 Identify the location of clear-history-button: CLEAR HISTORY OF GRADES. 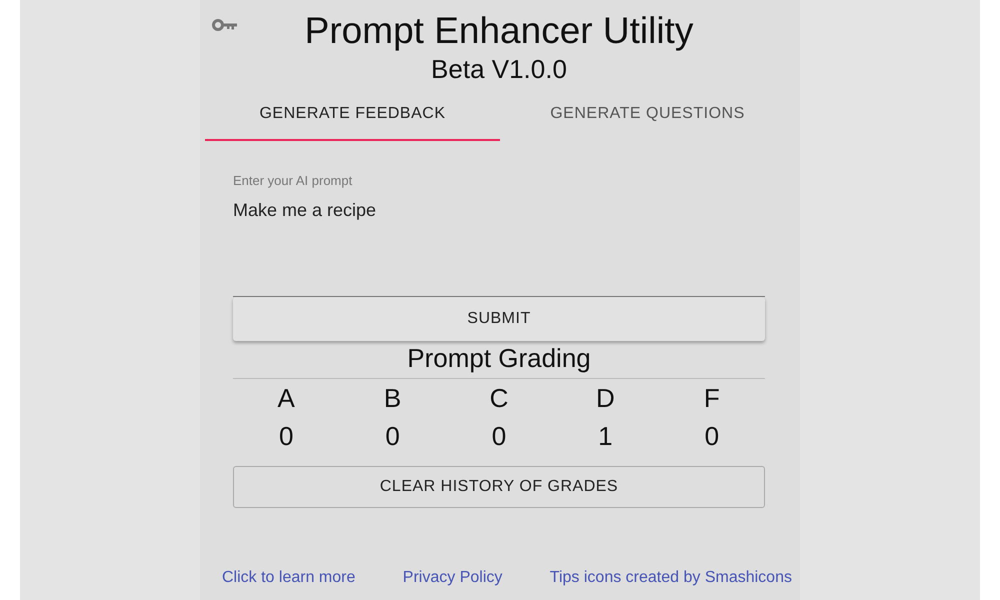
(499, 487).